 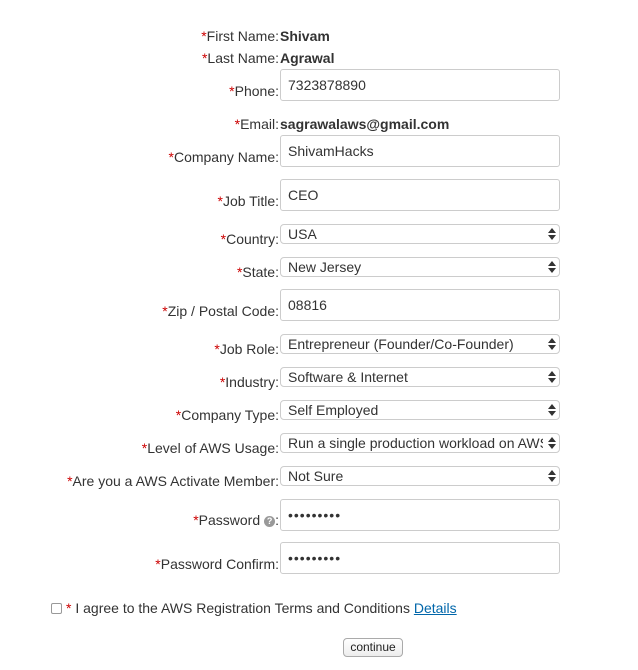 What do you see at coordinates (220, 311) in the screenshot?
I see `zip-label: *Zip / Postal Code:` at bounding box center [220, 311].